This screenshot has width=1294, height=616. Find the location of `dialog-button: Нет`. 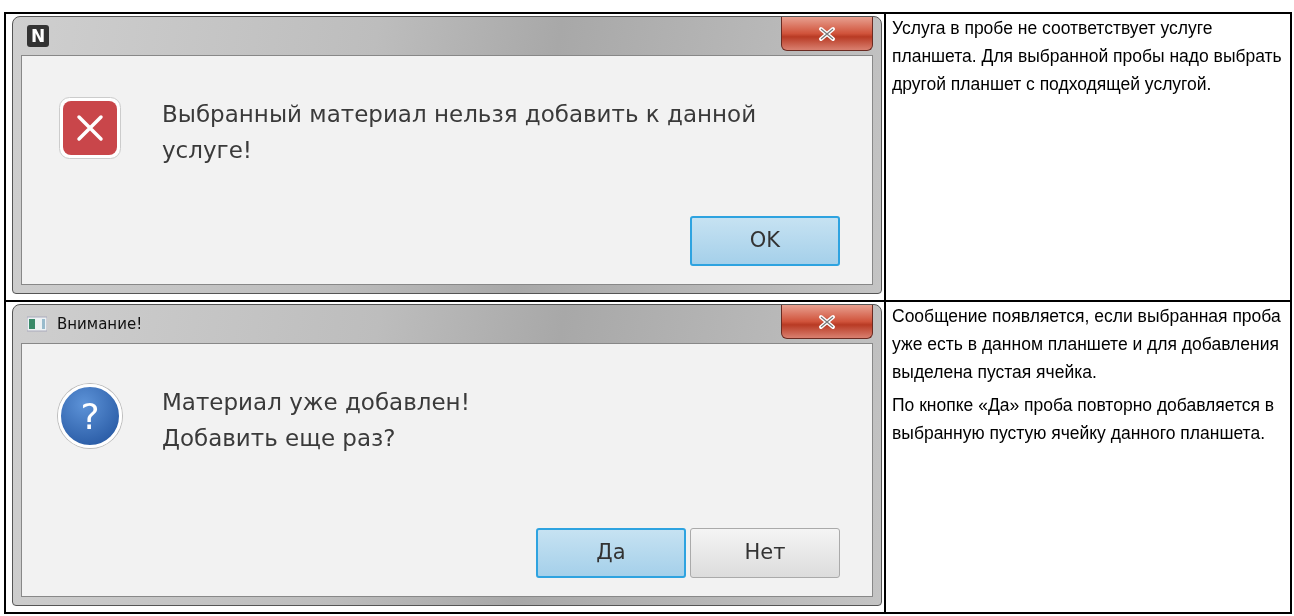

dialog-button: Нет is located at coordinates (765, 553).